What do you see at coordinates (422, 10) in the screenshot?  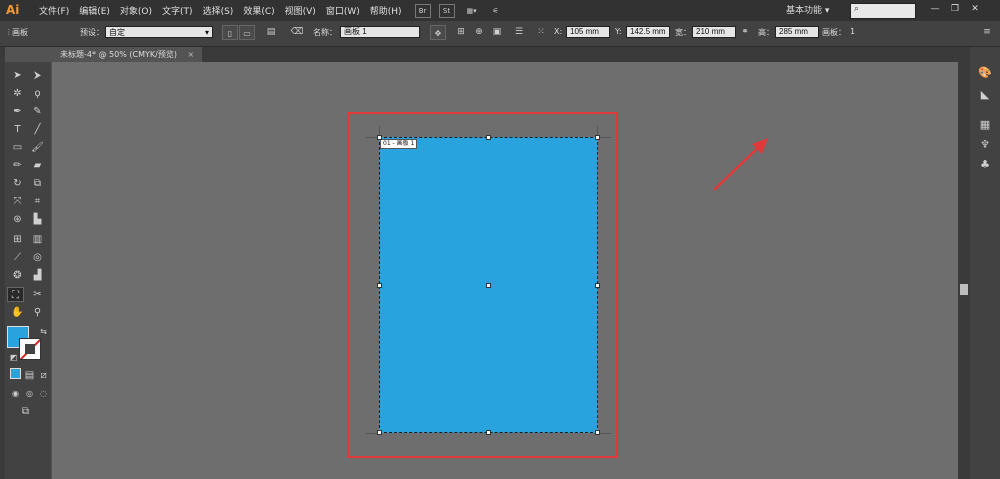 I see `bridge-icon: Br` at bounding box center [422, 10].